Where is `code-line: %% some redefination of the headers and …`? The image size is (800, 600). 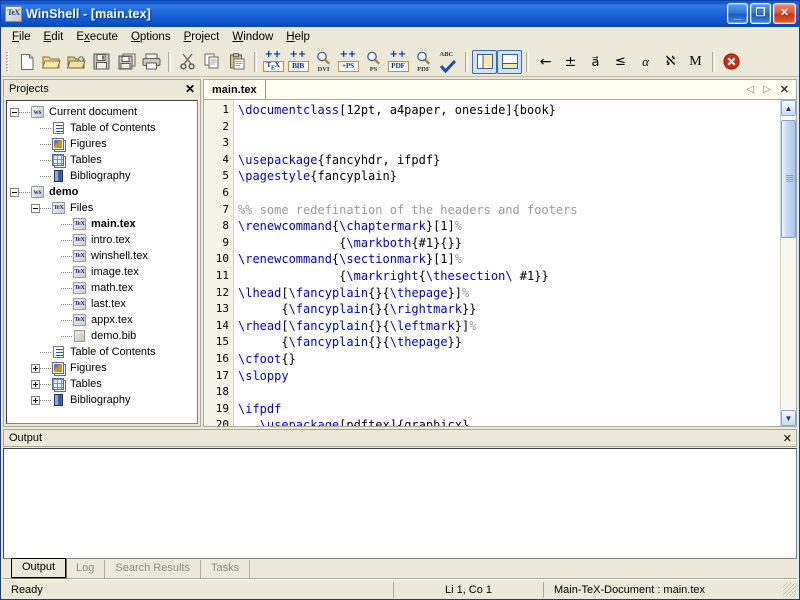
code-line: %% some redefination of the headers and … is located at coordinates (509, 210).